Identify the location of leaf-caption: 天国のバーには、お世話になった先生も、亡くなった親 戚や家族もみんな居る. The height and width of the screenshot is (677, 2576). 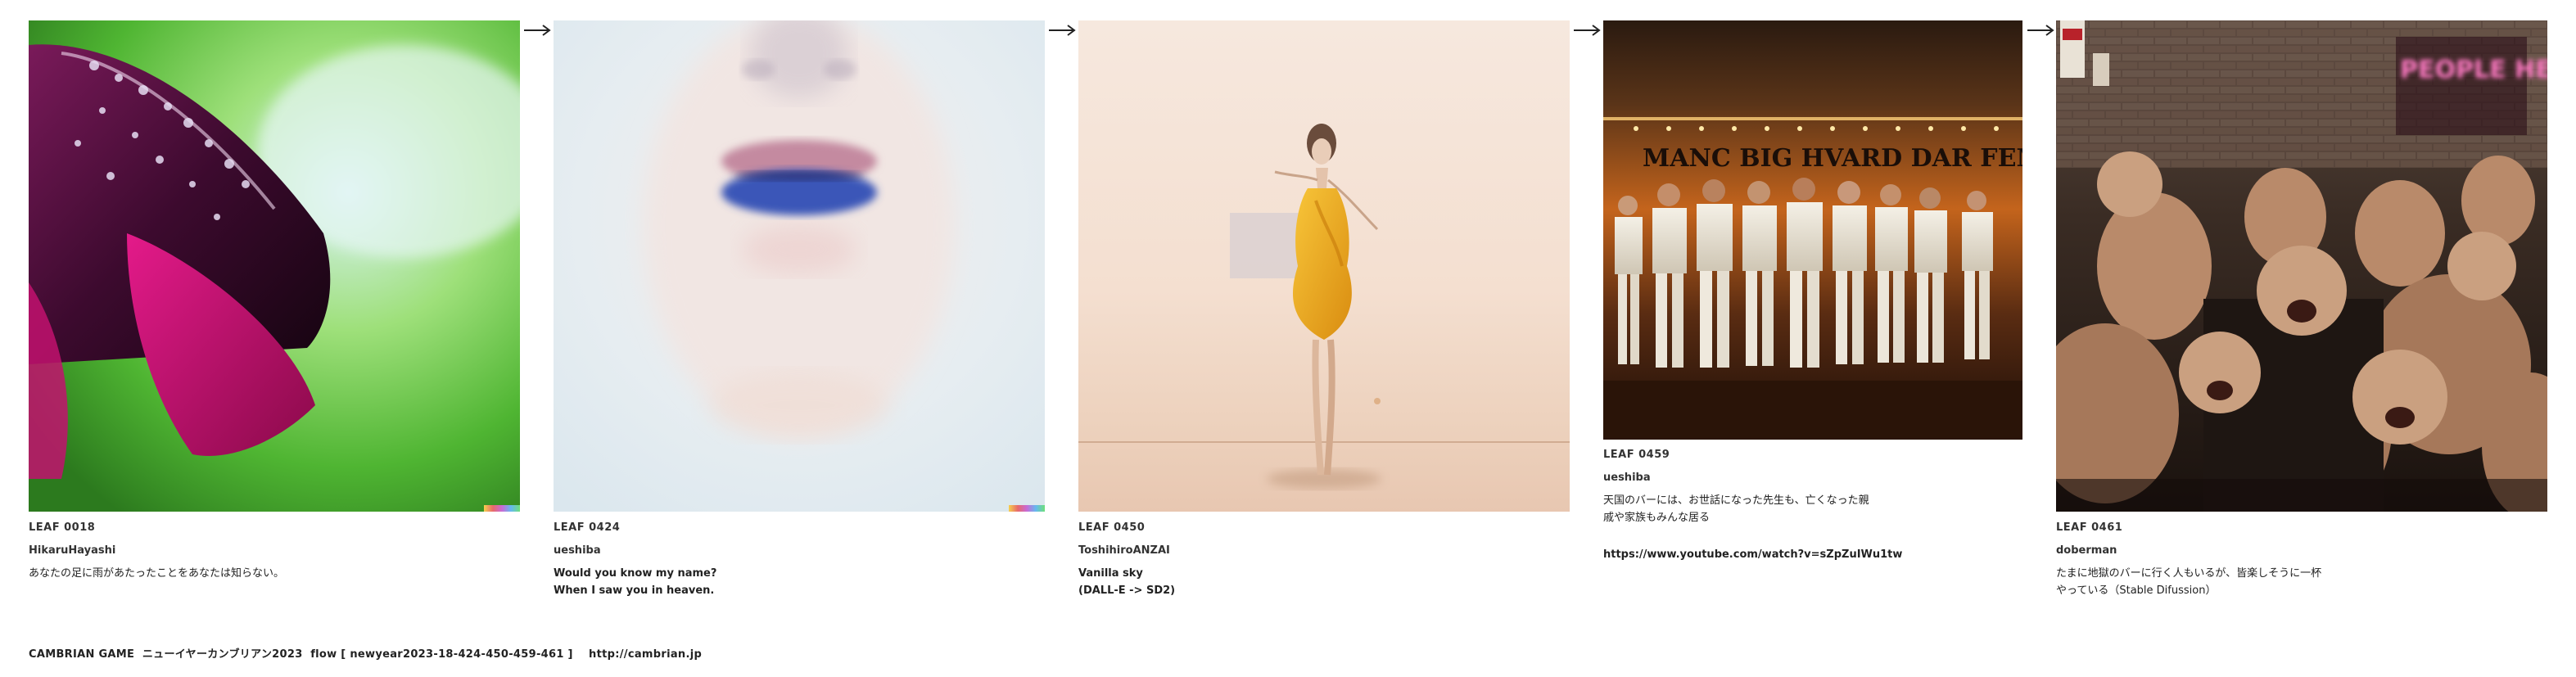
(1736, 509).